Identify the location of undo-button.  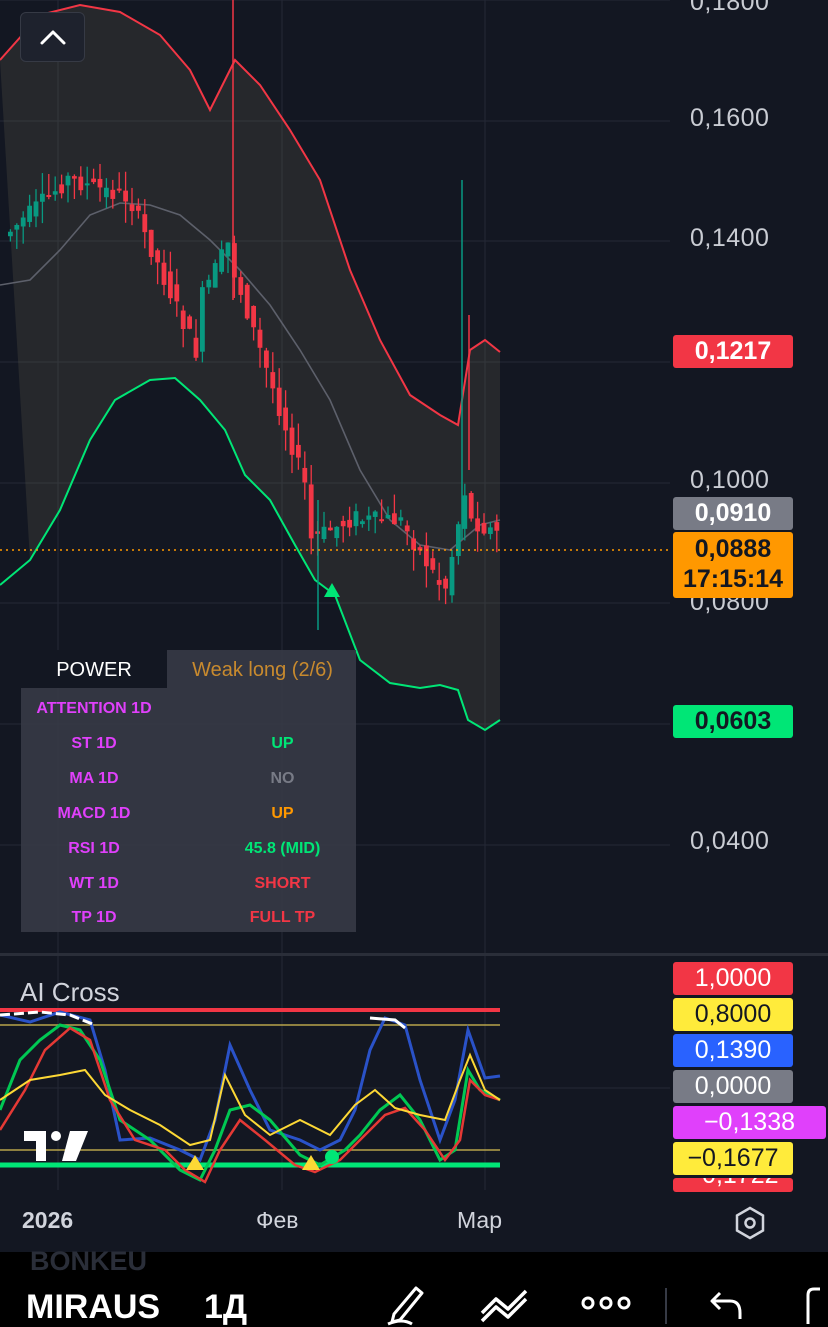
(726, 1303).